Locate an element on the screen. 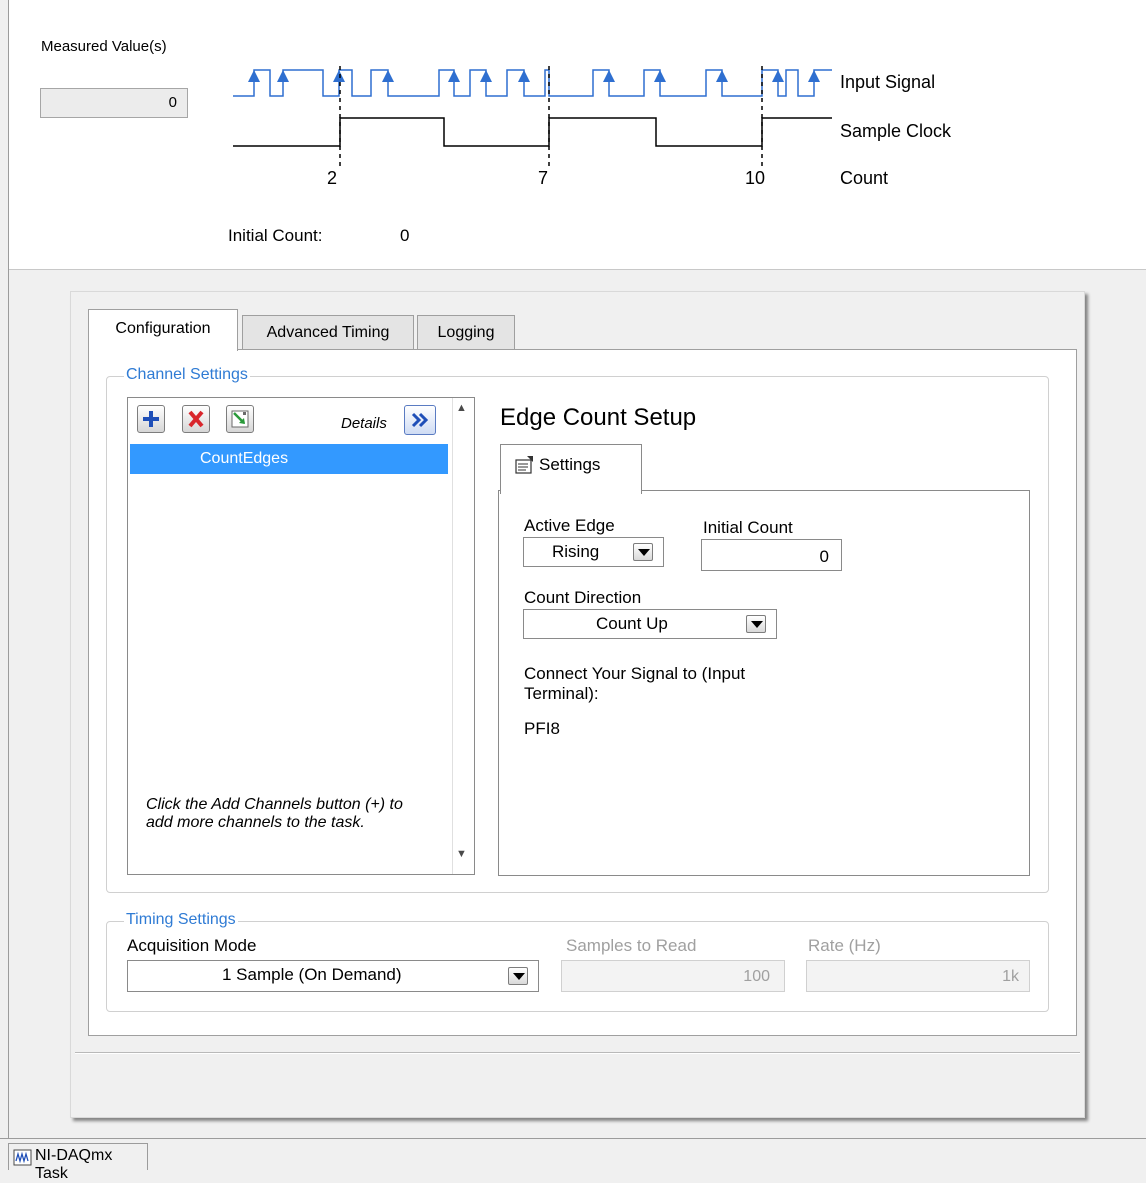 This screenshot has width=1146, height=1183. tab-logging: Logging is located at coordinates (466, 332).